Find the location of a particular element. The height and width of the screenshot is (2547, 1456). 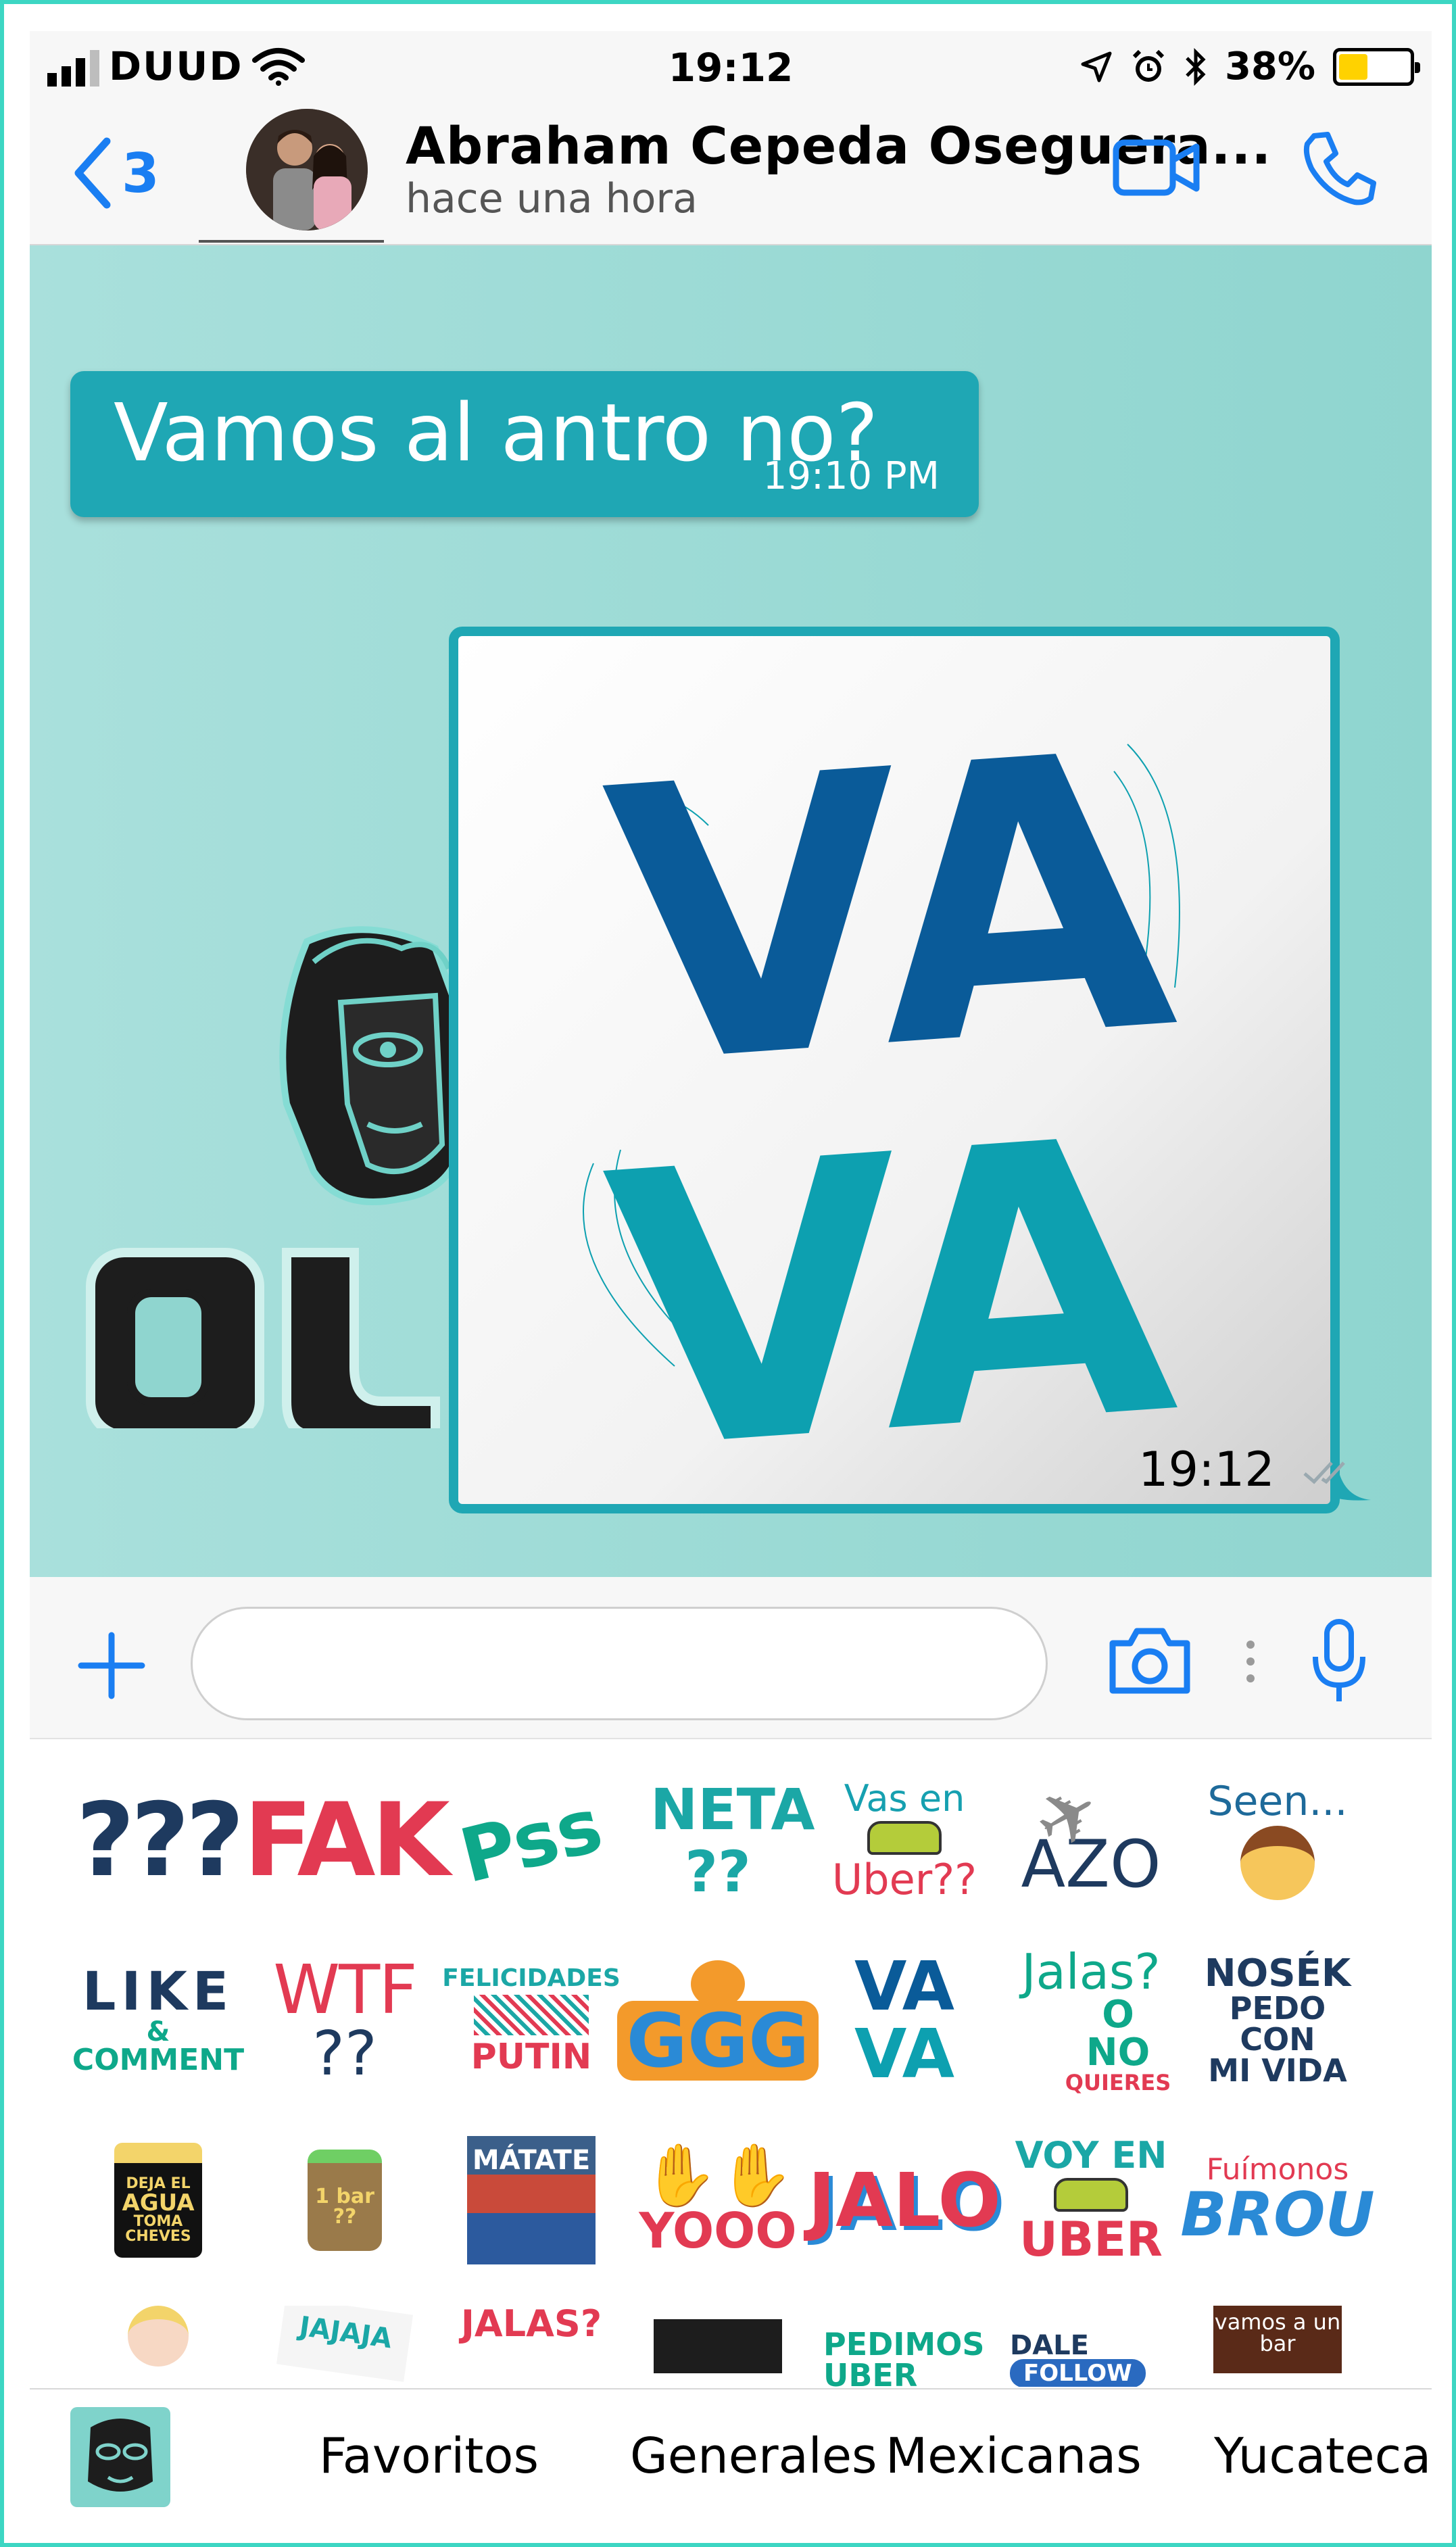

back-button: 3 is located at coordinates (116, 173).